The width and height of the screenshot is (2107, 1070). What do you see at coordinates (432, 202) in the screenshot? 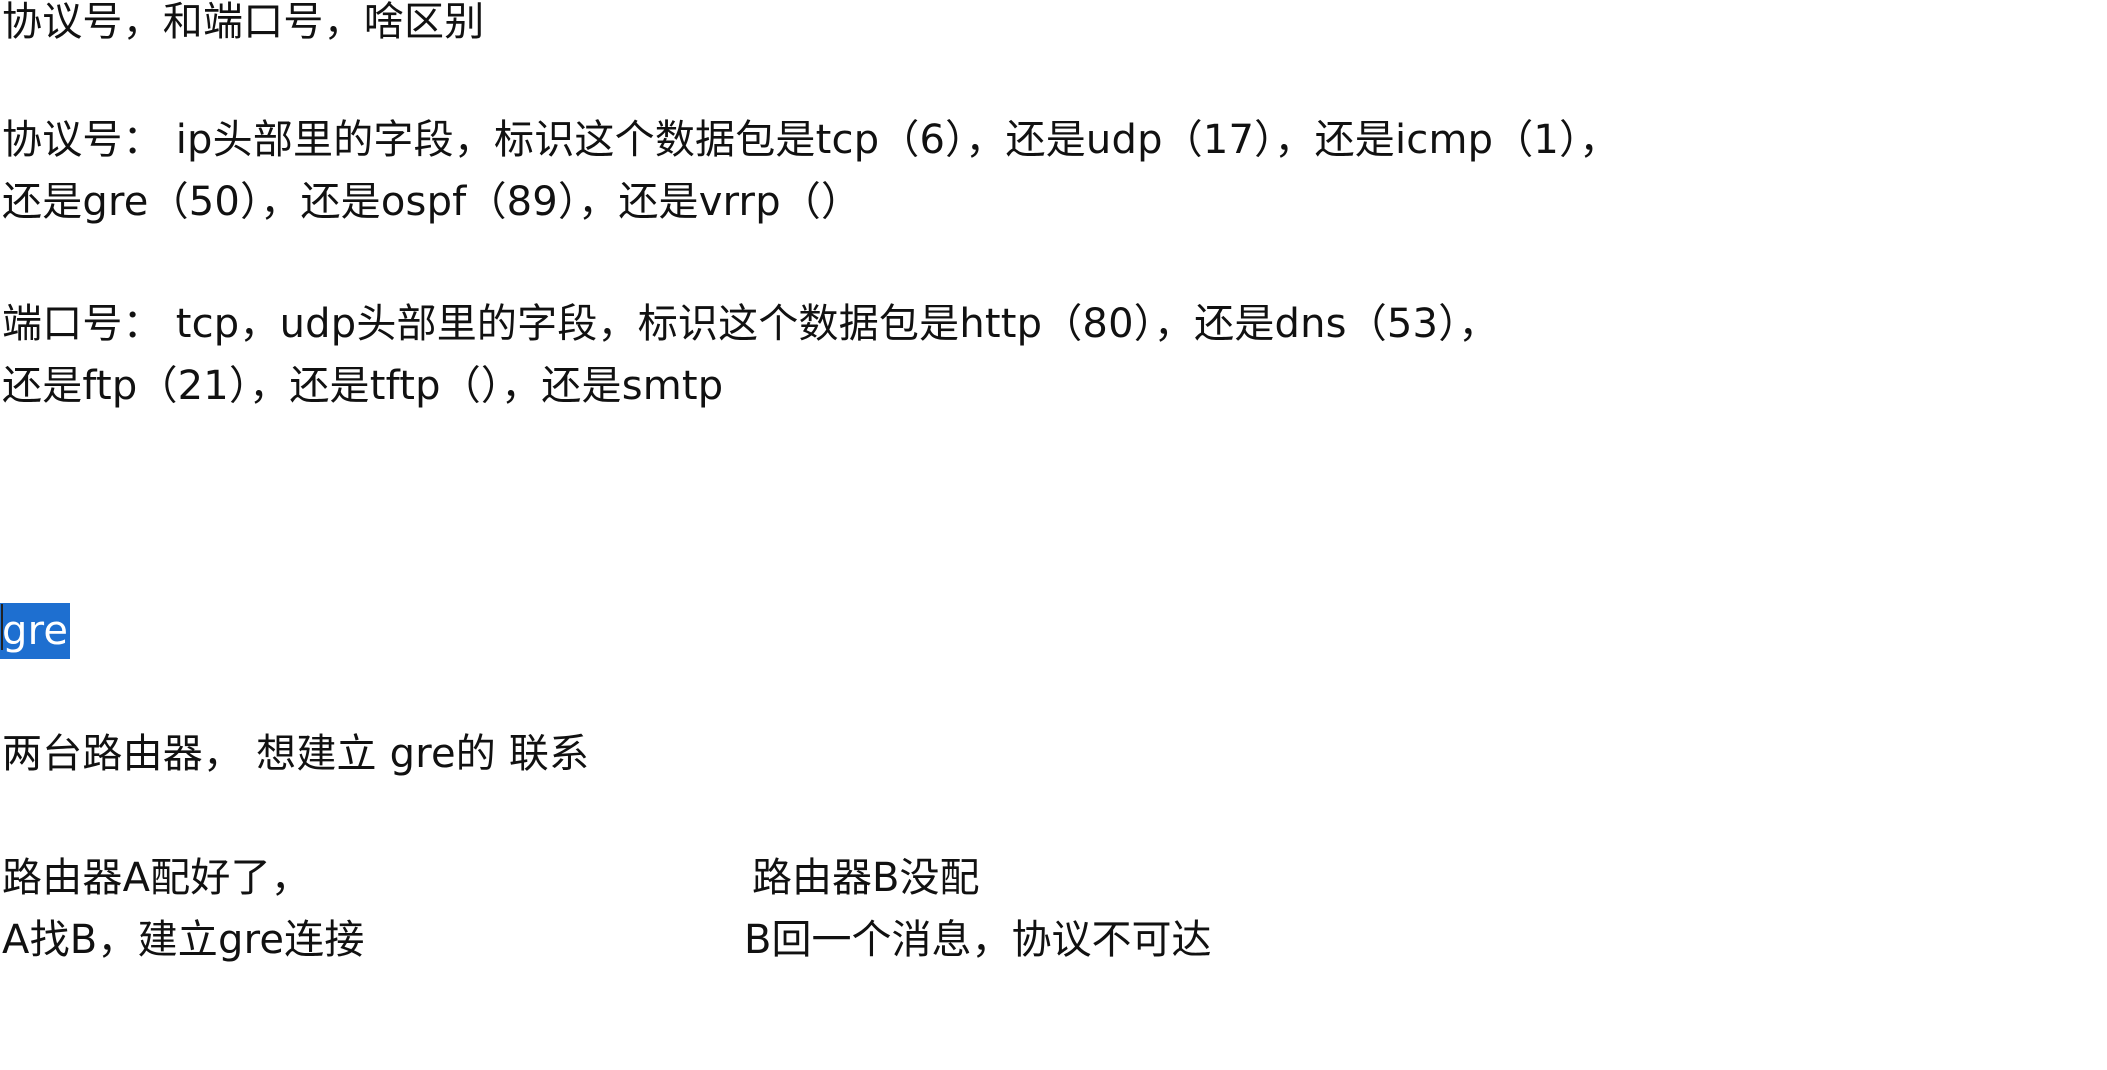
I see `protocol-line-2: 还是gre（50），还是ospf（89），还是vrrp（）` at bounding box center [432, 202].